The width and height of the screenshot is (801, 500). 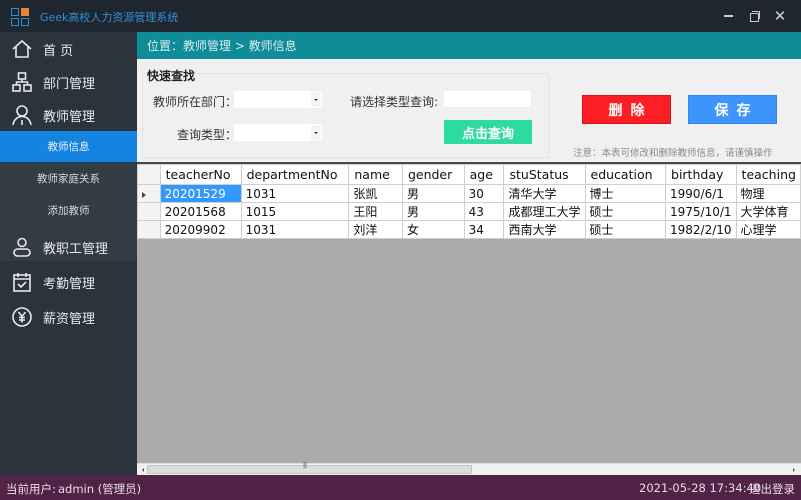 What do you see at coordinates (278, 99) in the screenshot?
I see `department-select` at bounding box center [278, 99].